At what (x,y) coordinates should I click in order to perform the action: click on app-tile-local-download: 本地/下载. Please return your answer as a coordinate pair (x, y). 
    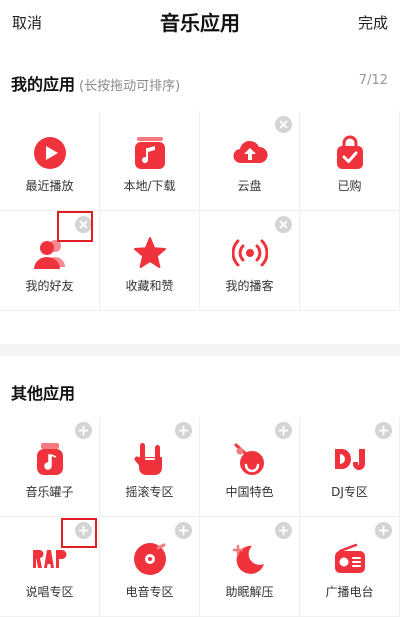
    Looking at the image, I should click on (150, 161).